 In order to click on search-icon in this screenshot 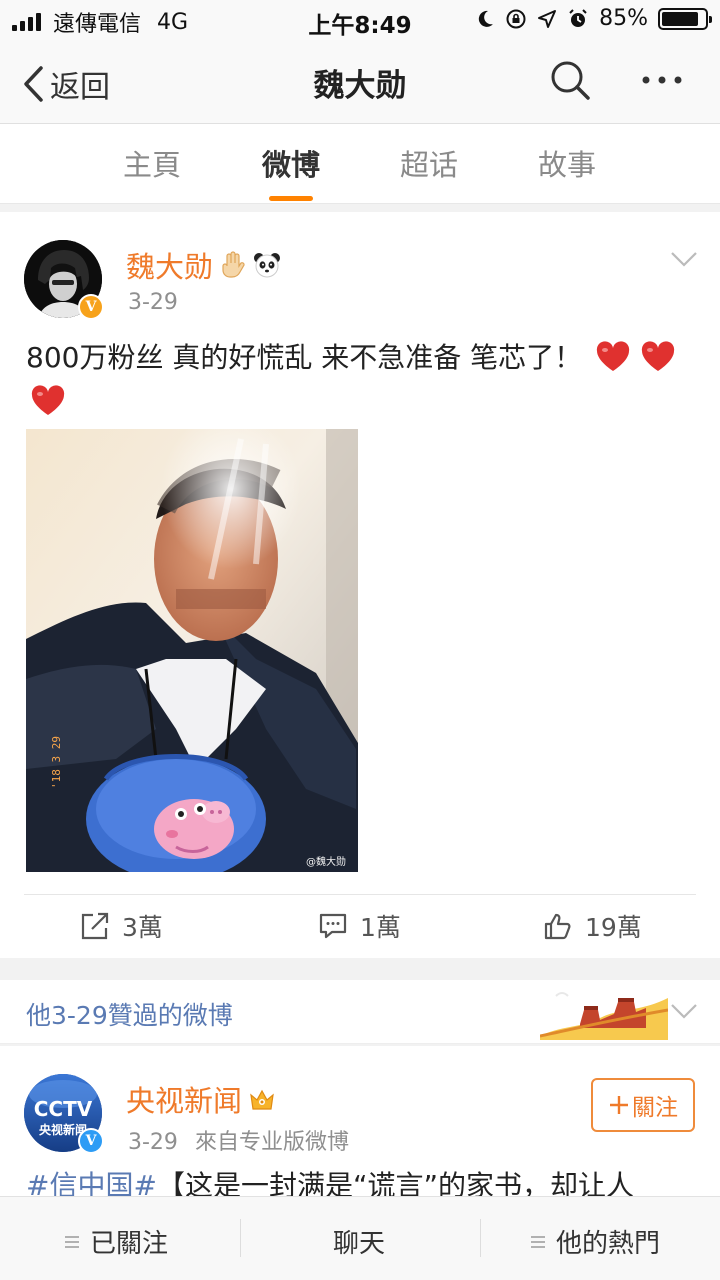, I will do `click(570, 80)`.